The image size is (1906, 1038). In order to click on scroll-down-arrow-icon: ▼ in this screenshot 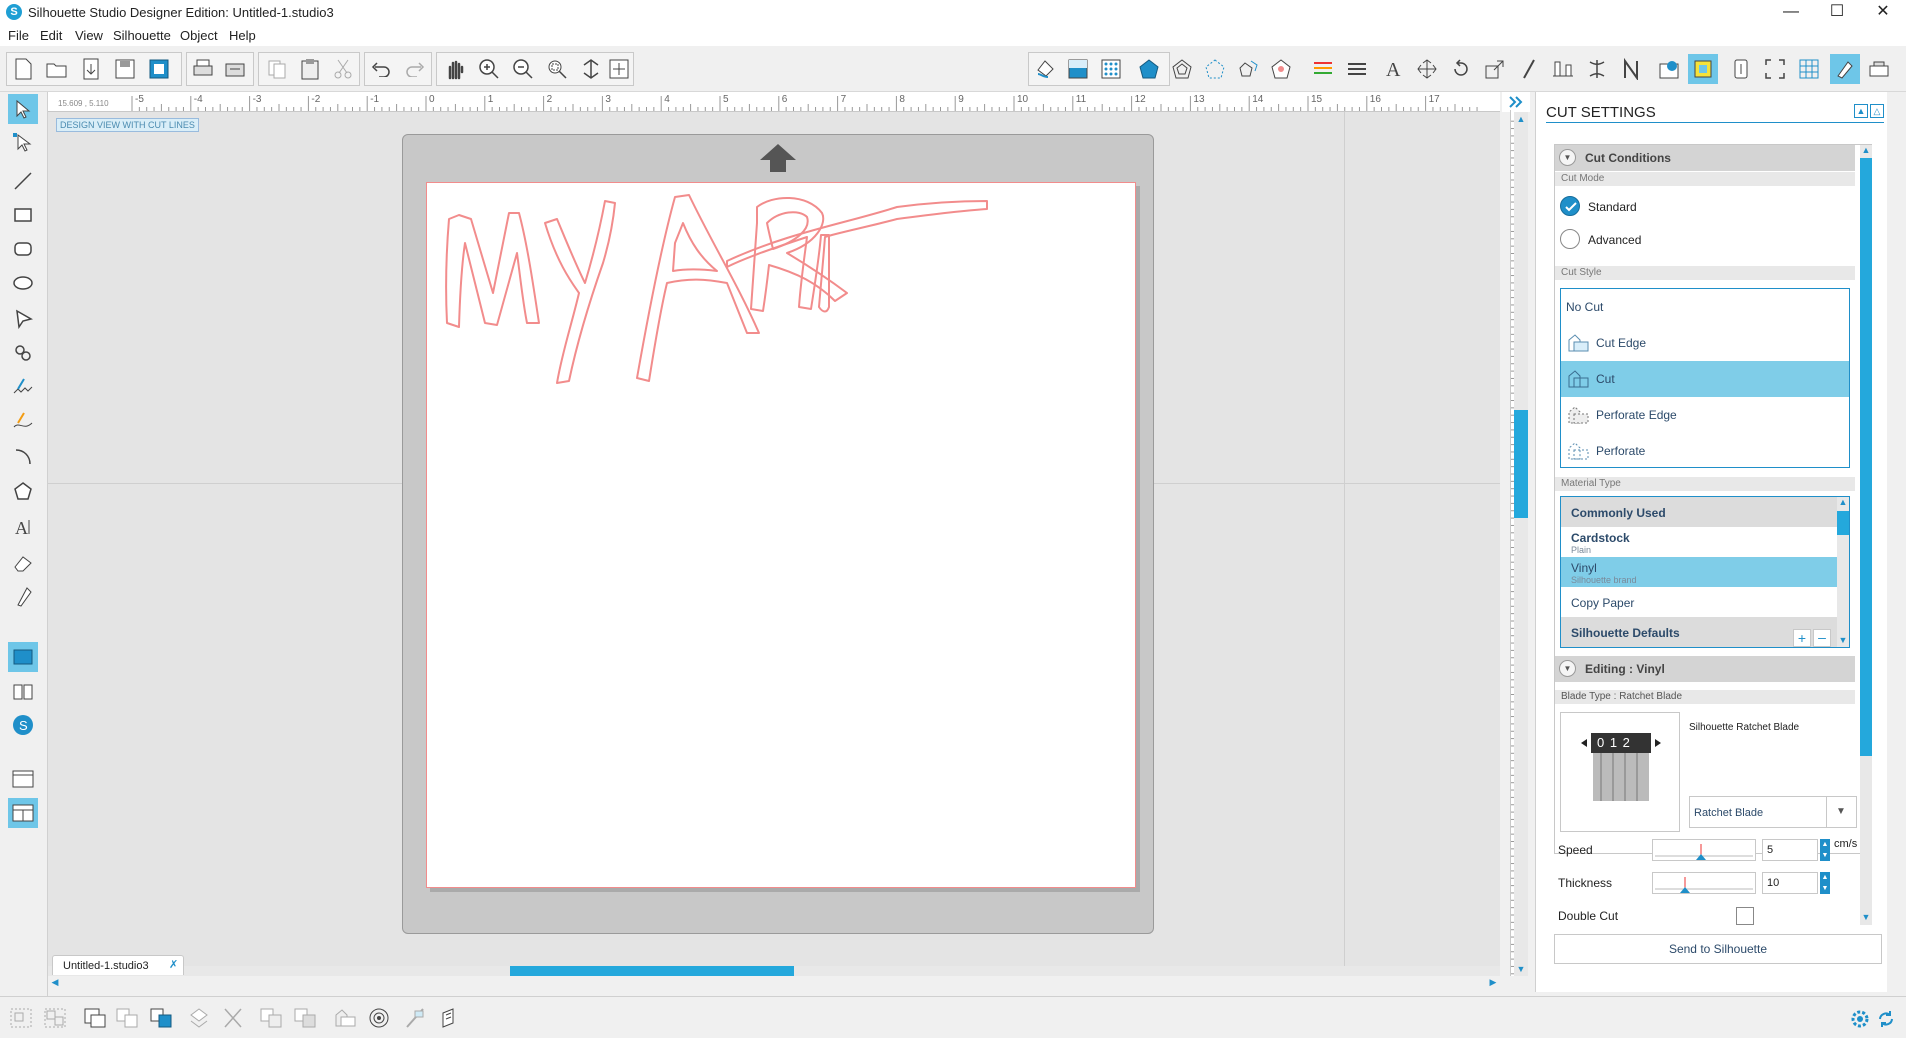, I will do `click(1521, 969)`.